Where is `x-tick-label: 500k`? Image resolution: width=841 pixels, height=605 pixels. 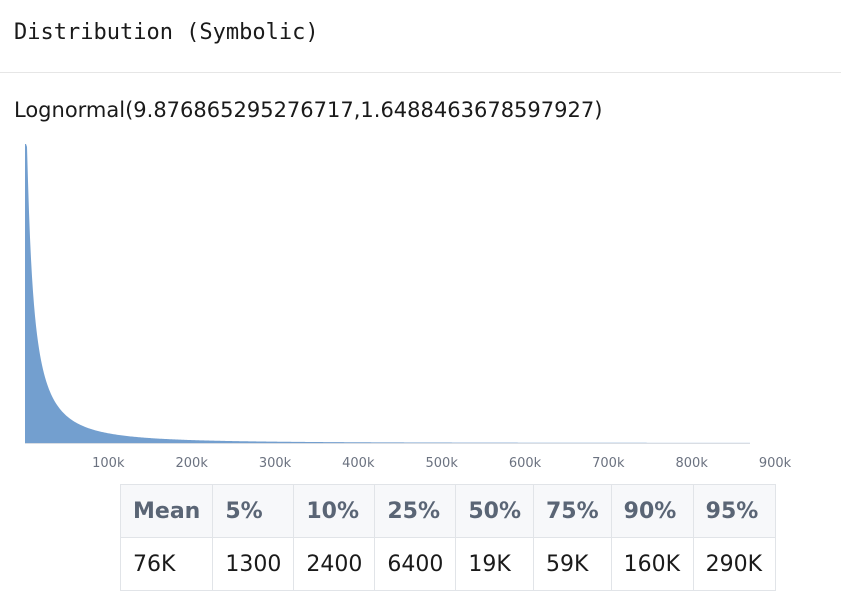 x-tick-label: 500k is located at coordinates (442, 463).